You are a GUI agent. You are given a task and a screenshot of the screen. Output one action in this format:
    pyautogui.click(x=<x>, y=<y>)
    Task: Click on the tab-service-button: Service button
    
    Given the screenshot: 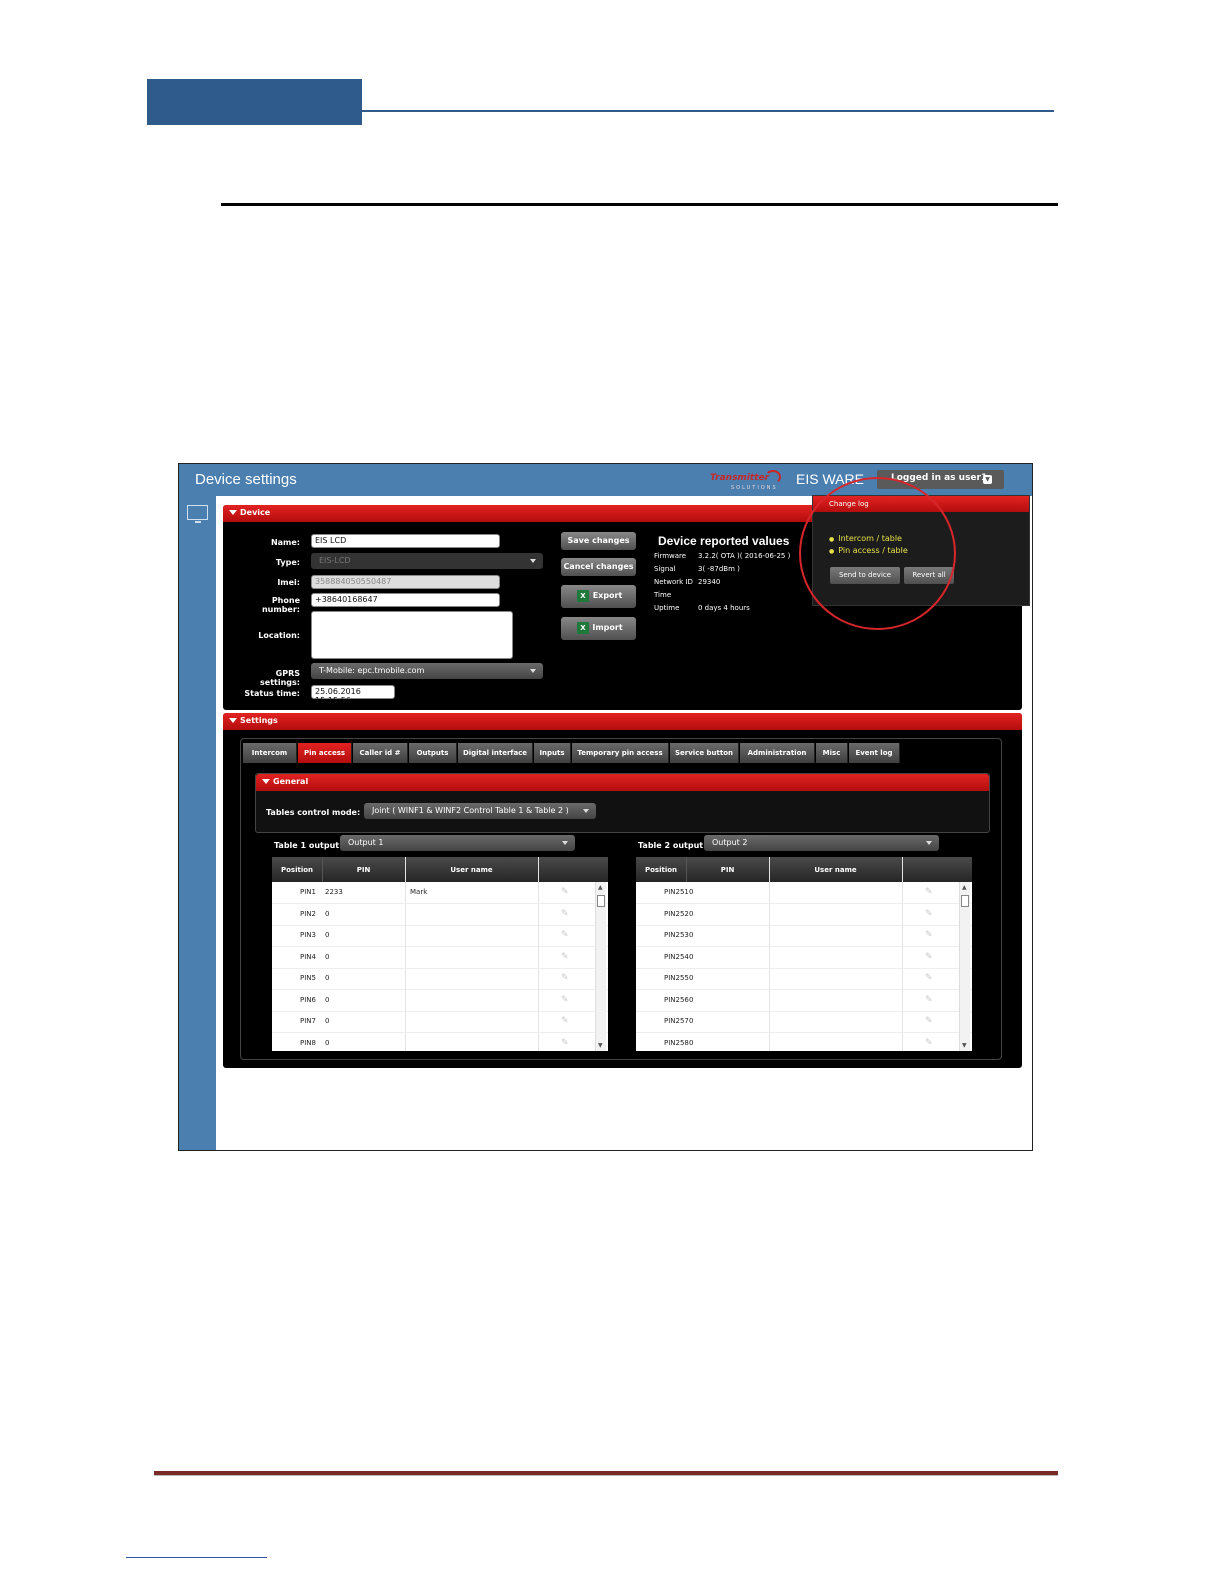 What is the action you would take?
    pyautogui.click(x=704, y=753)
    